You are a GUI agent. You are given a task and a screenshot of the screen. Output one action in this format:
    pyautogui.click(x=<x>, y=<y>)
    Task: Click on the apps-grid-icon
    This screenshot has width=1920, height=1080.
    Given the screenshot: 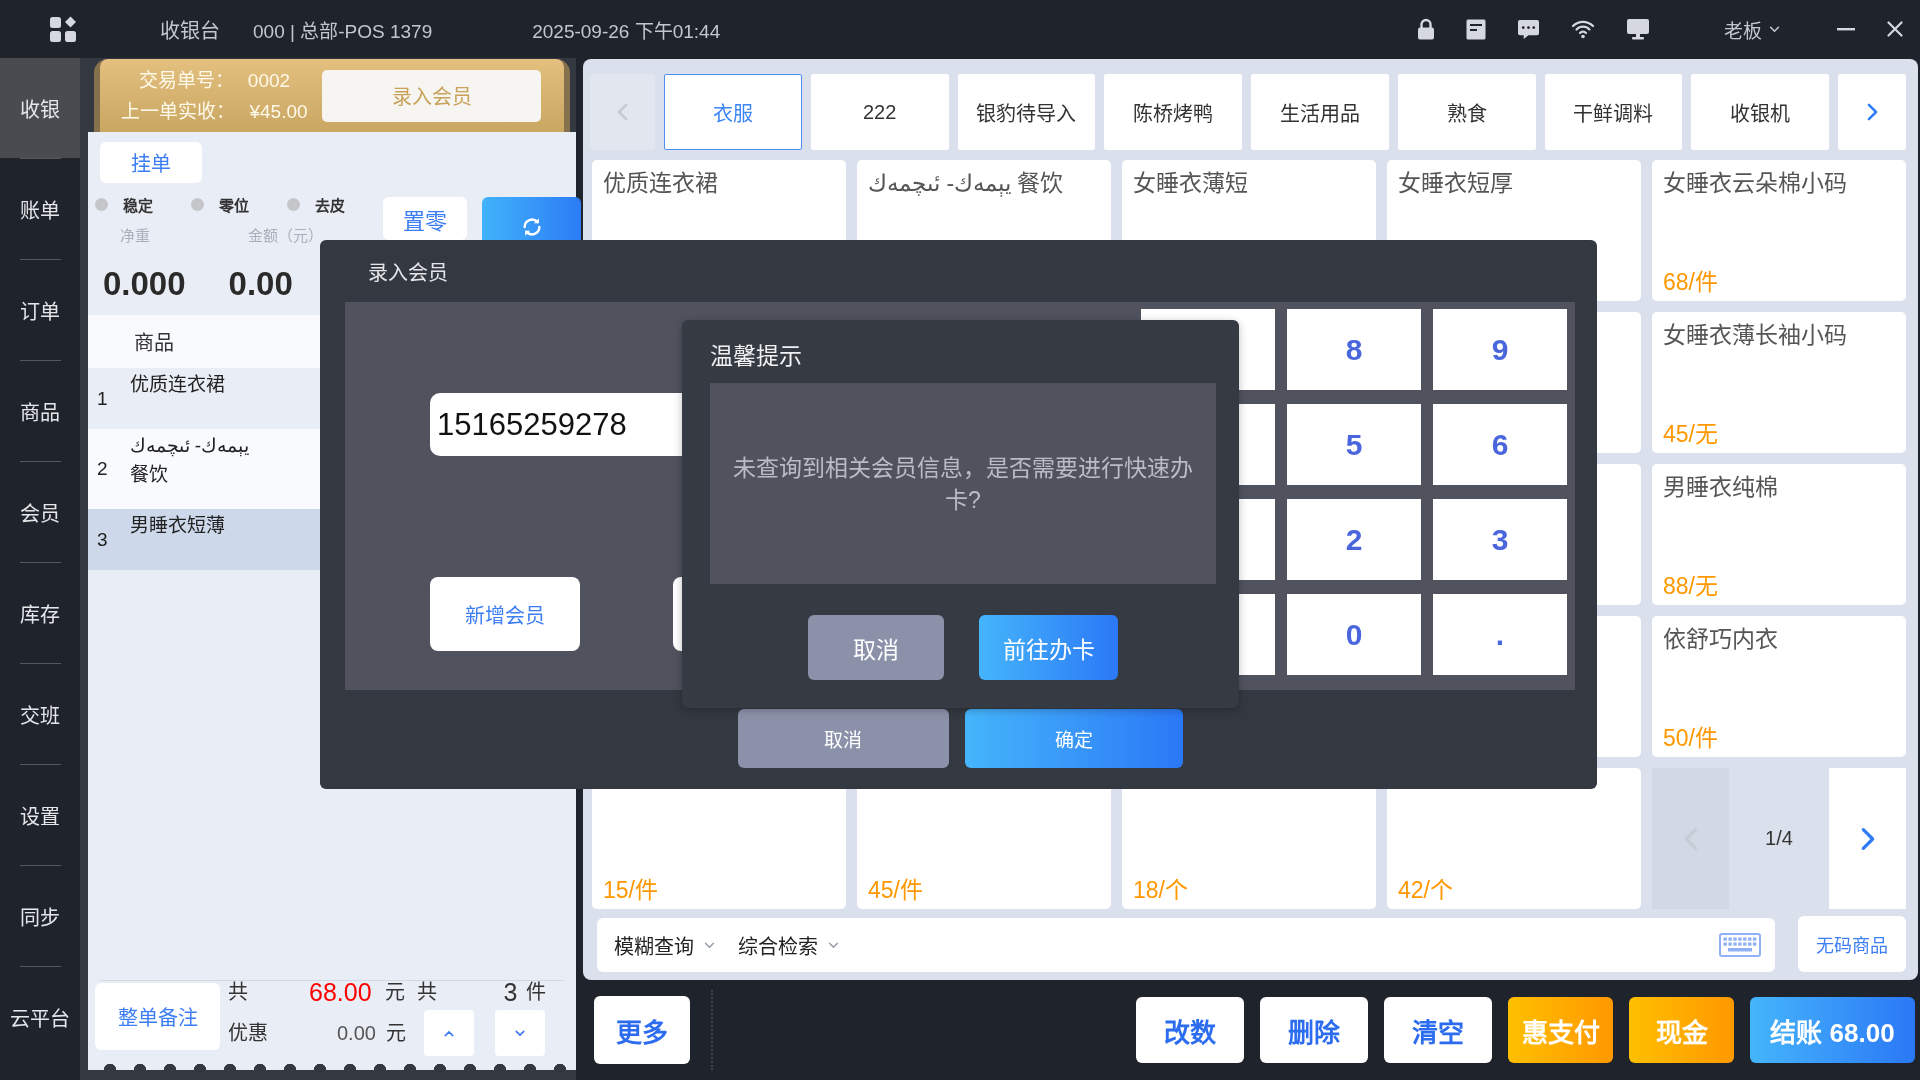 What is the action you would take?
    pyautogui.click(x=63, y=29)
    